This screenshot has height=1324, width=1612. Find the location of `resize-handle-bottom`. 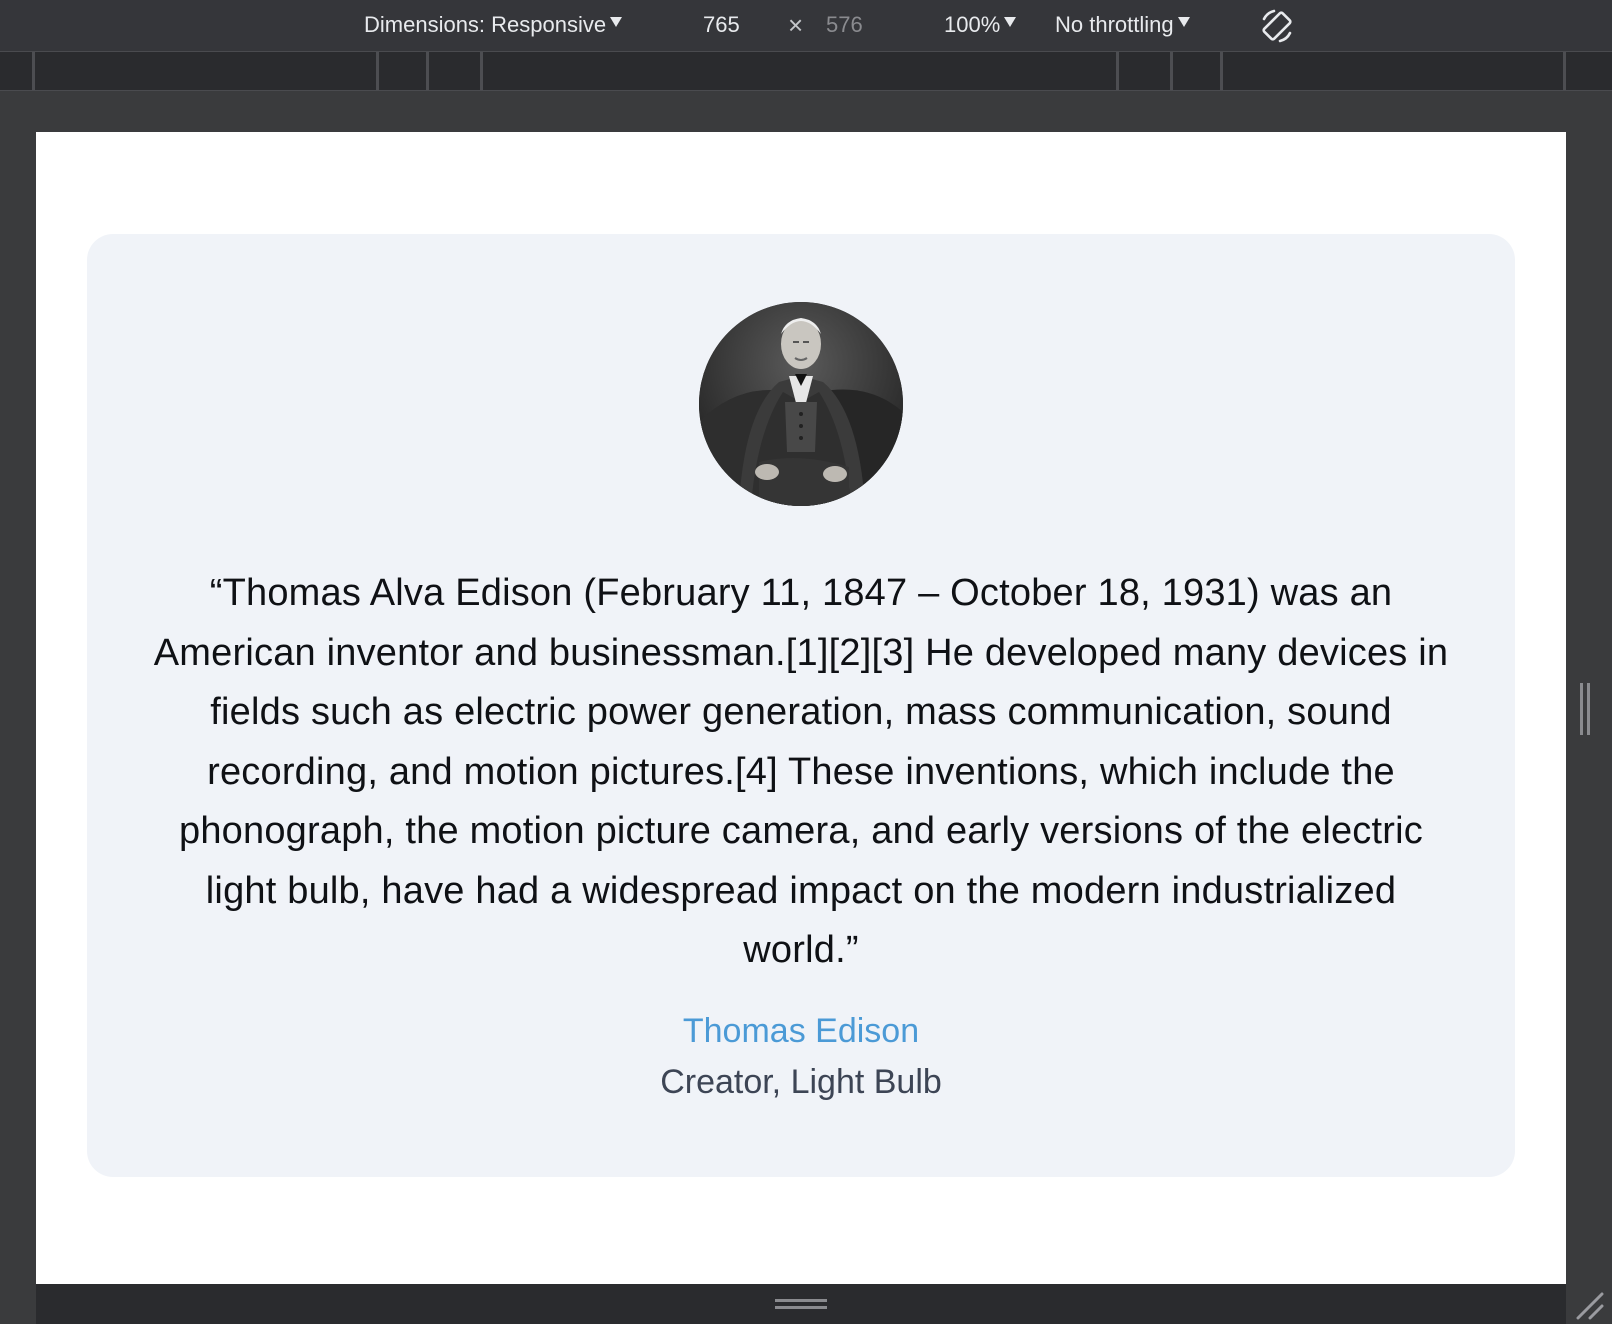

resize-handle-bottom is located at coordinates (801, 1304).